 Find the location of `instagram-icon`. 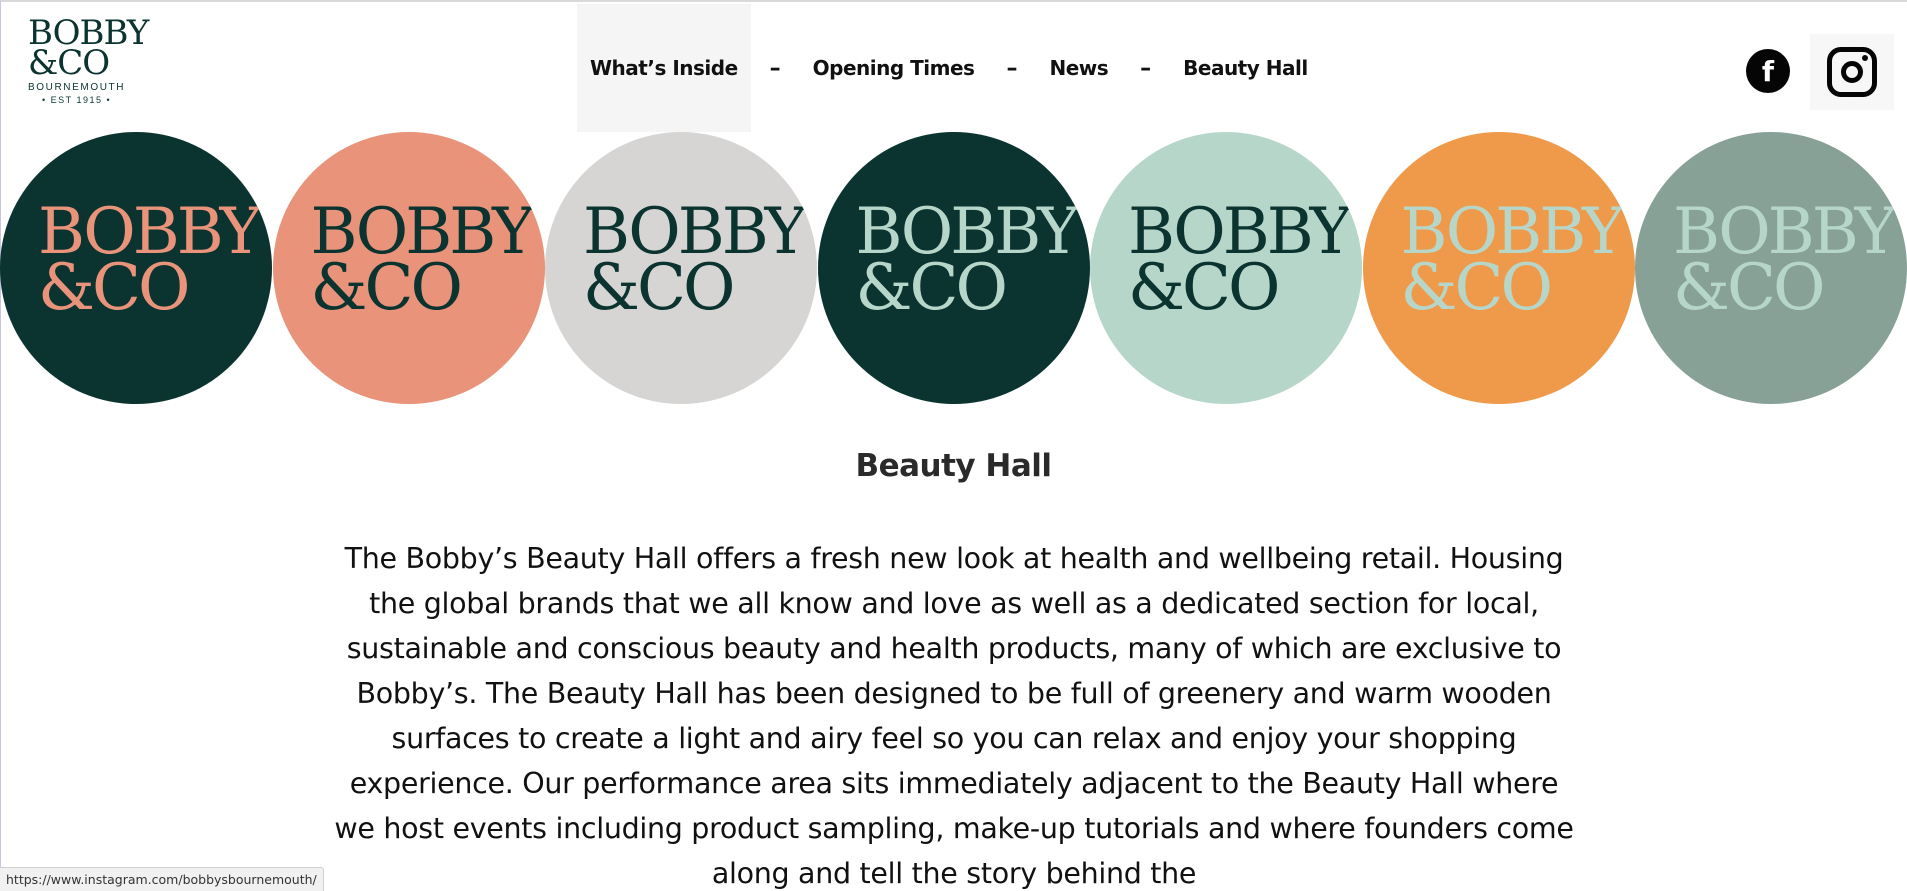

instagram-icon is located at coordinates (1852, 72).